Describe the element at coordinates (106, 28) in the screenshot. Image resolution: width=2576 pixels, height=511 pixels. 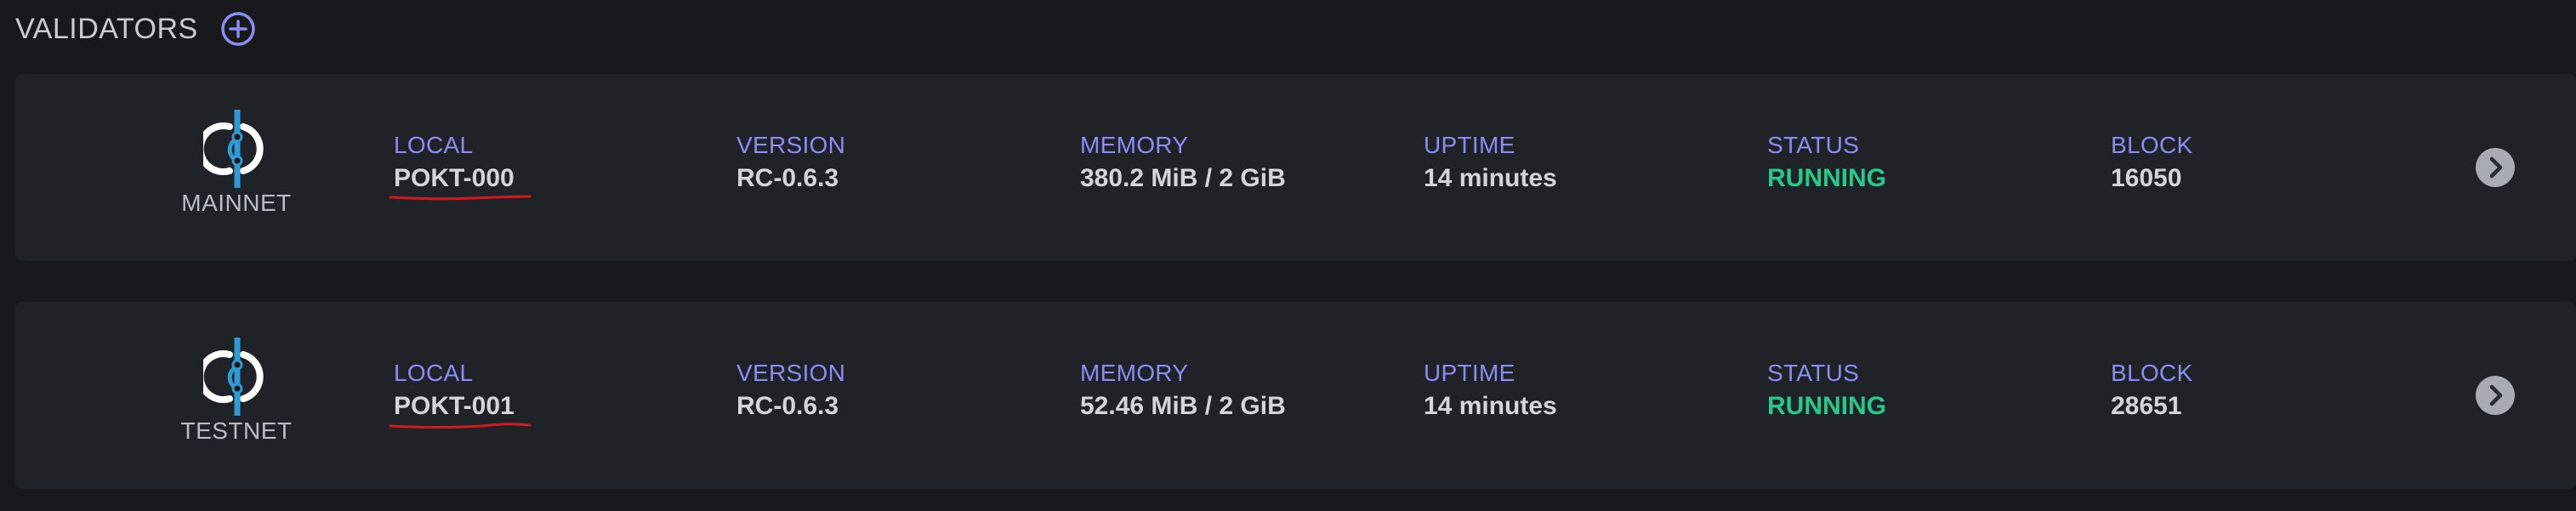
I see `section-title: VALIDATORS` at that location.